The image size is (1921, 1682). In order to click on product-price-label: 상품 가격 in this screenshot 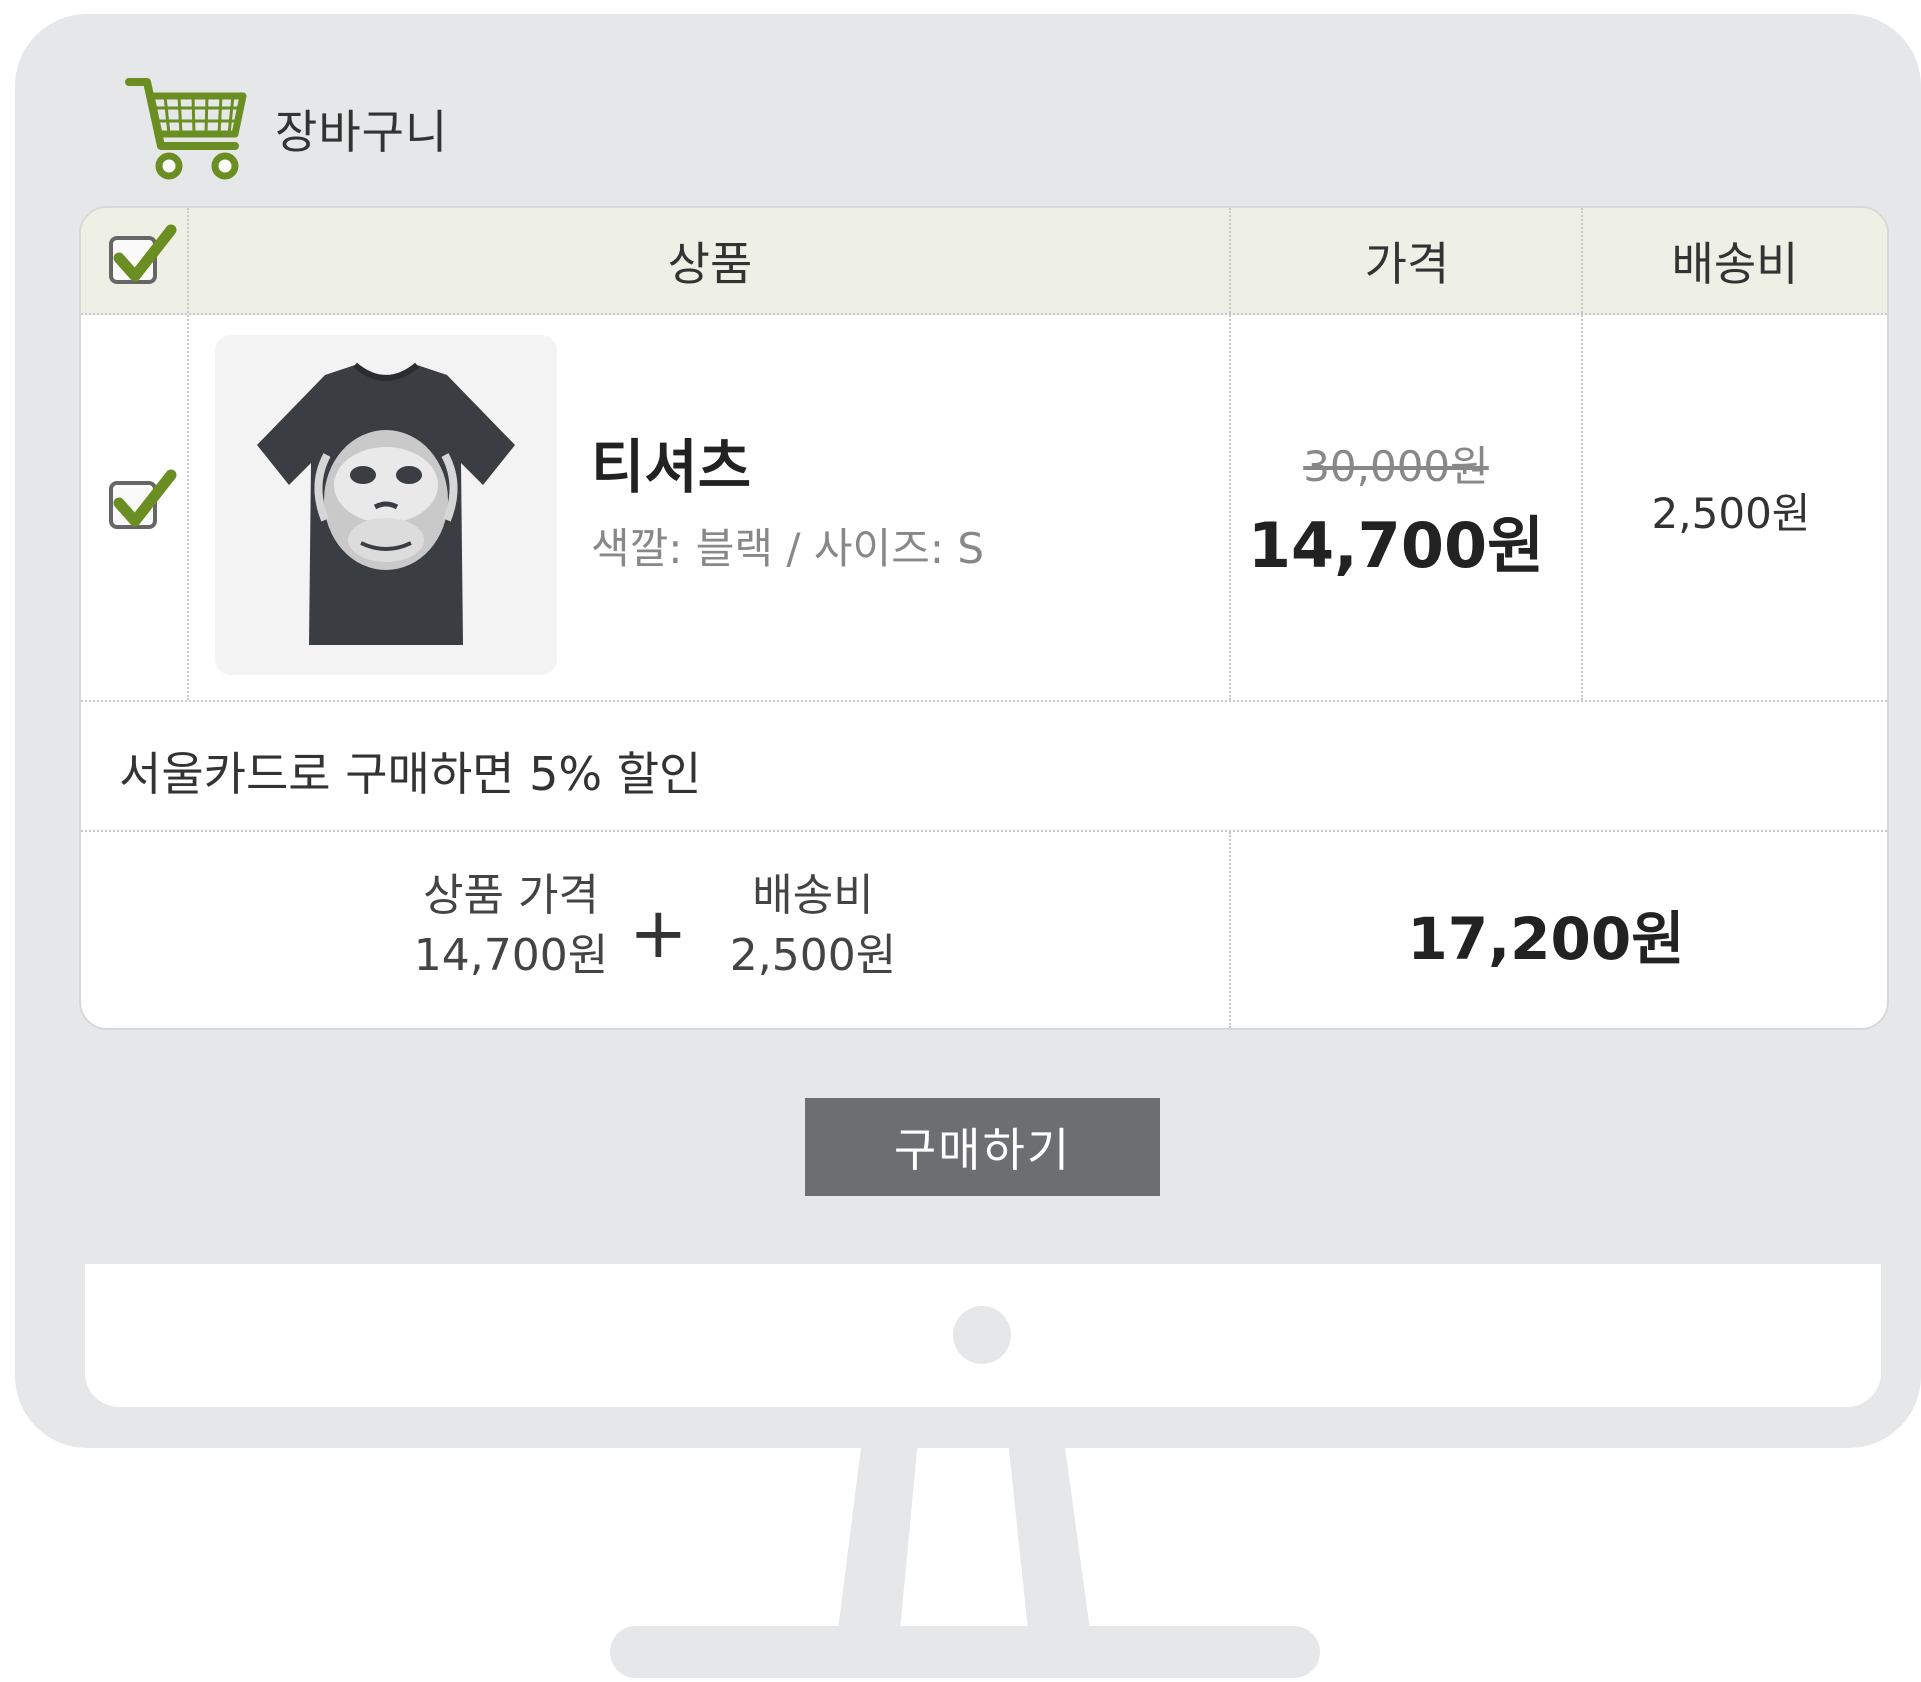, I will do `click(511, 895)`.